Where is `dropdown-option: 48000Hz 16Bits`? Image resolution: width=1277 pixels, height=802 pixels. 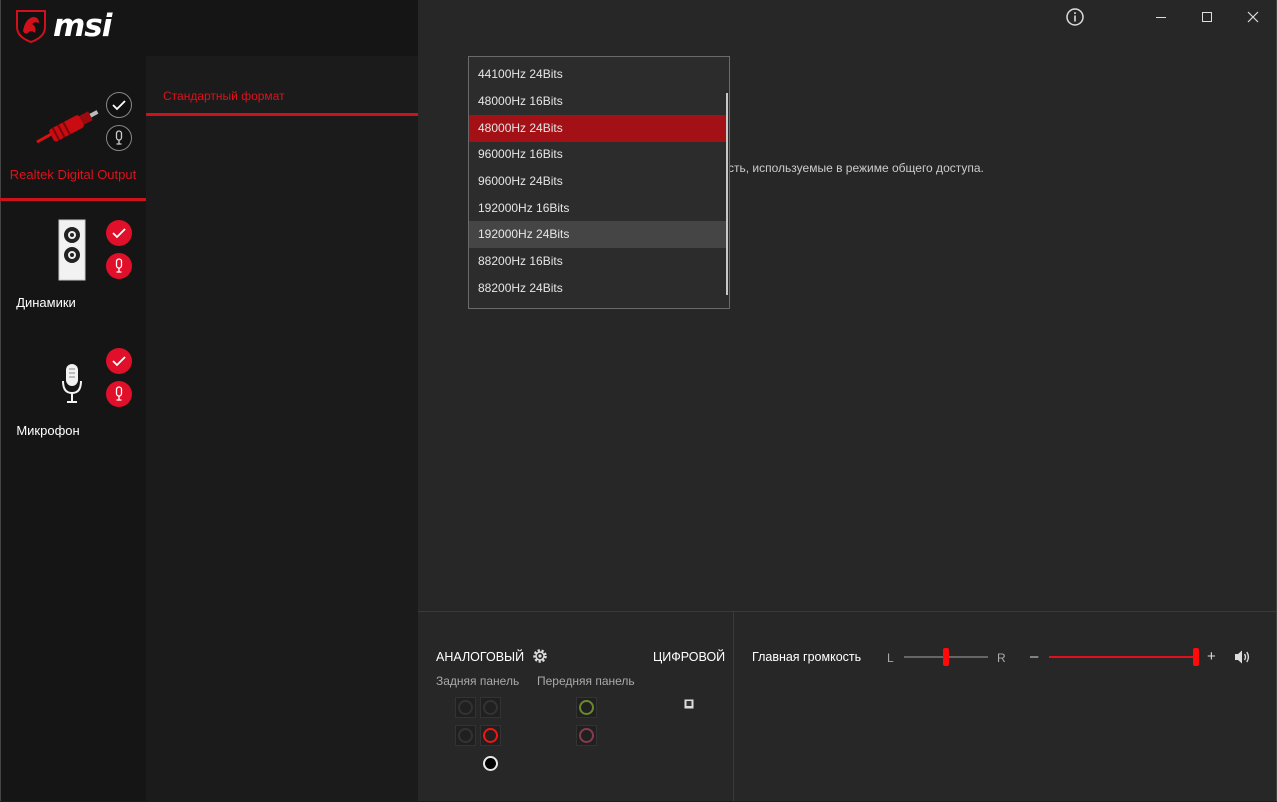 dropdown-option: 48000Hz 16Bits is located at coordinates (598, 101).